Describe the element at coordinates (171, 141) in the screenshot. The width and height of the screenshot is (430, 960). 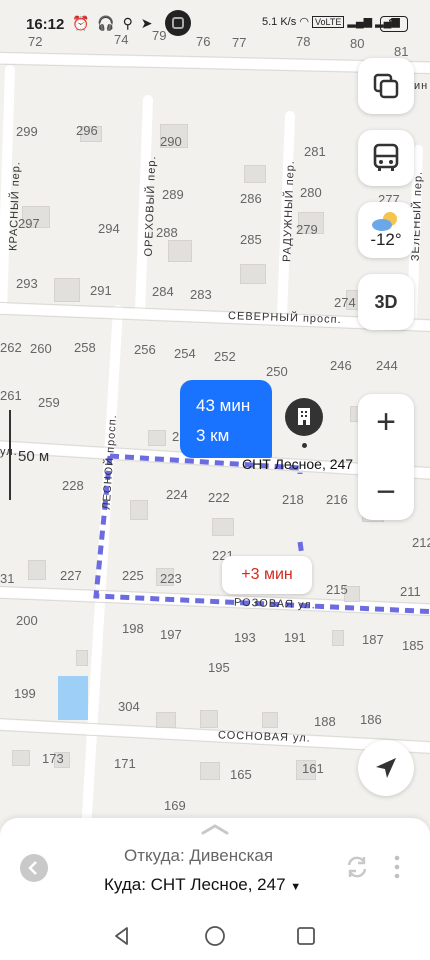
I see `house-number: 290` at that location.